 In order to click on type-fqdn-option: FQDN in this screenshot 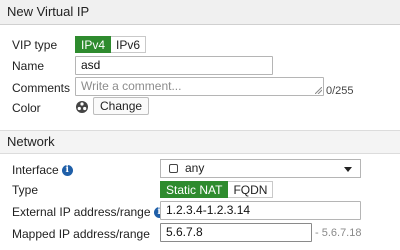, I will do `click(251, 189)`.